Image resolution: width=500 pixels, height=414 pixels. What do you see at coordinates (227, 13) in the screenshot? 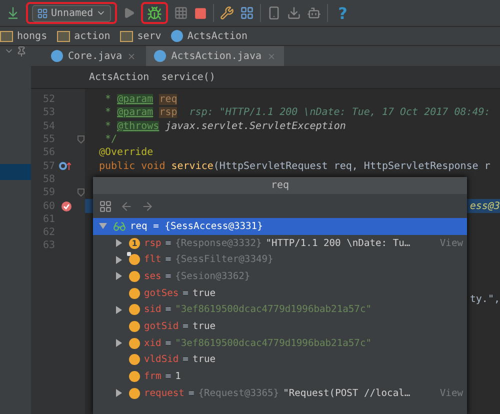
I see `wrench-icon` at bounding box center [227, 13].